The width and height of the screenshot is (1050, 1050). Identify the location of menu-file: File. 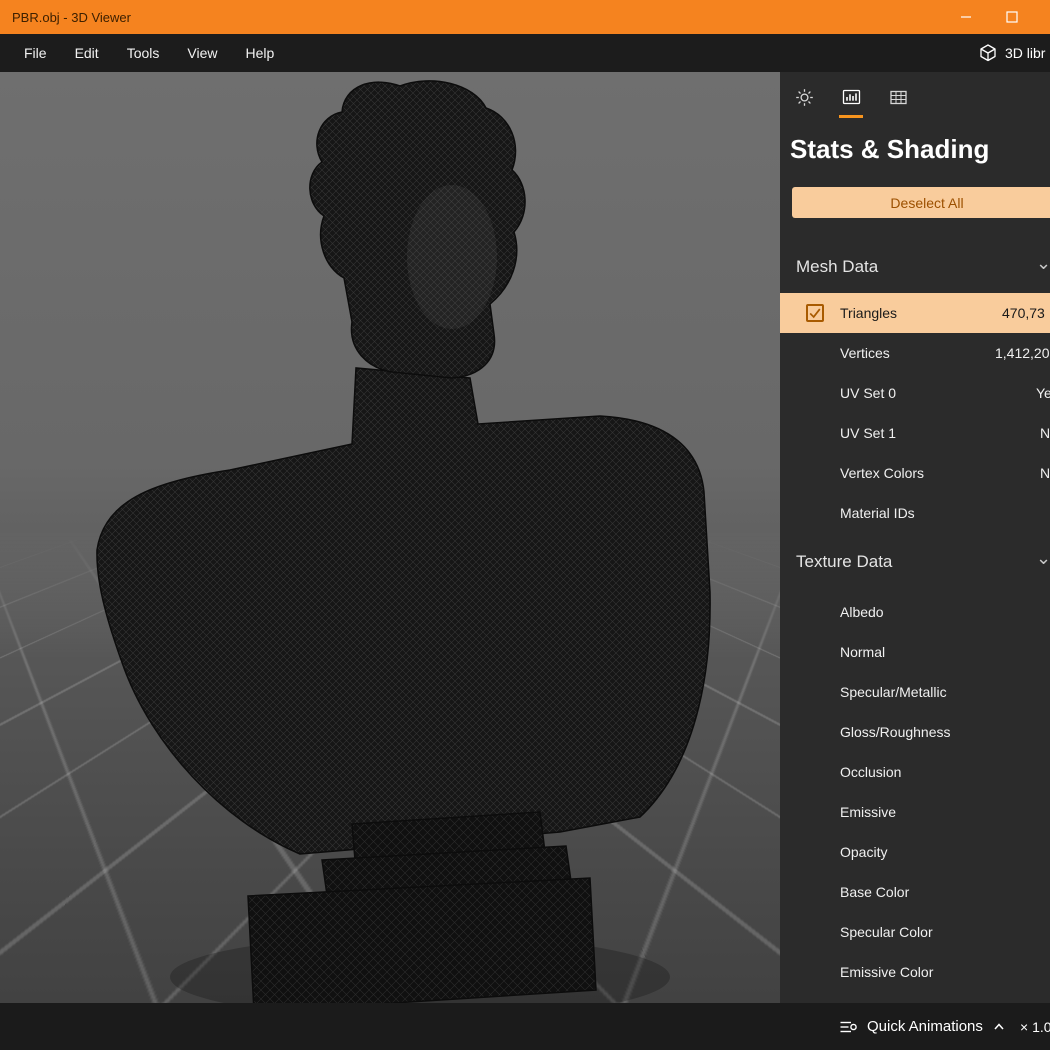
(30, 53).